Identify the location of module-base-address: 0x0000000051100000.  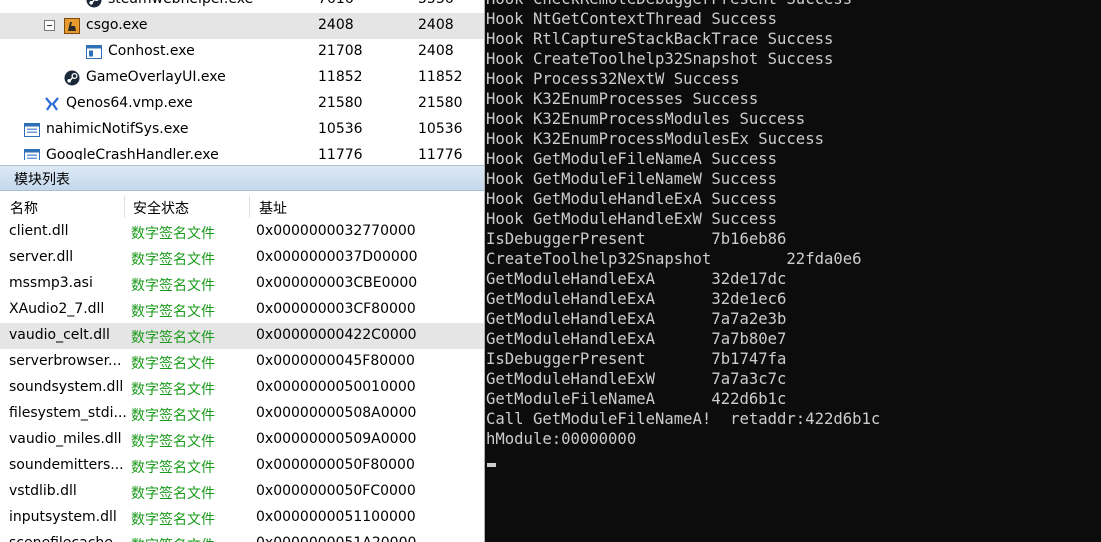
(336, 517).